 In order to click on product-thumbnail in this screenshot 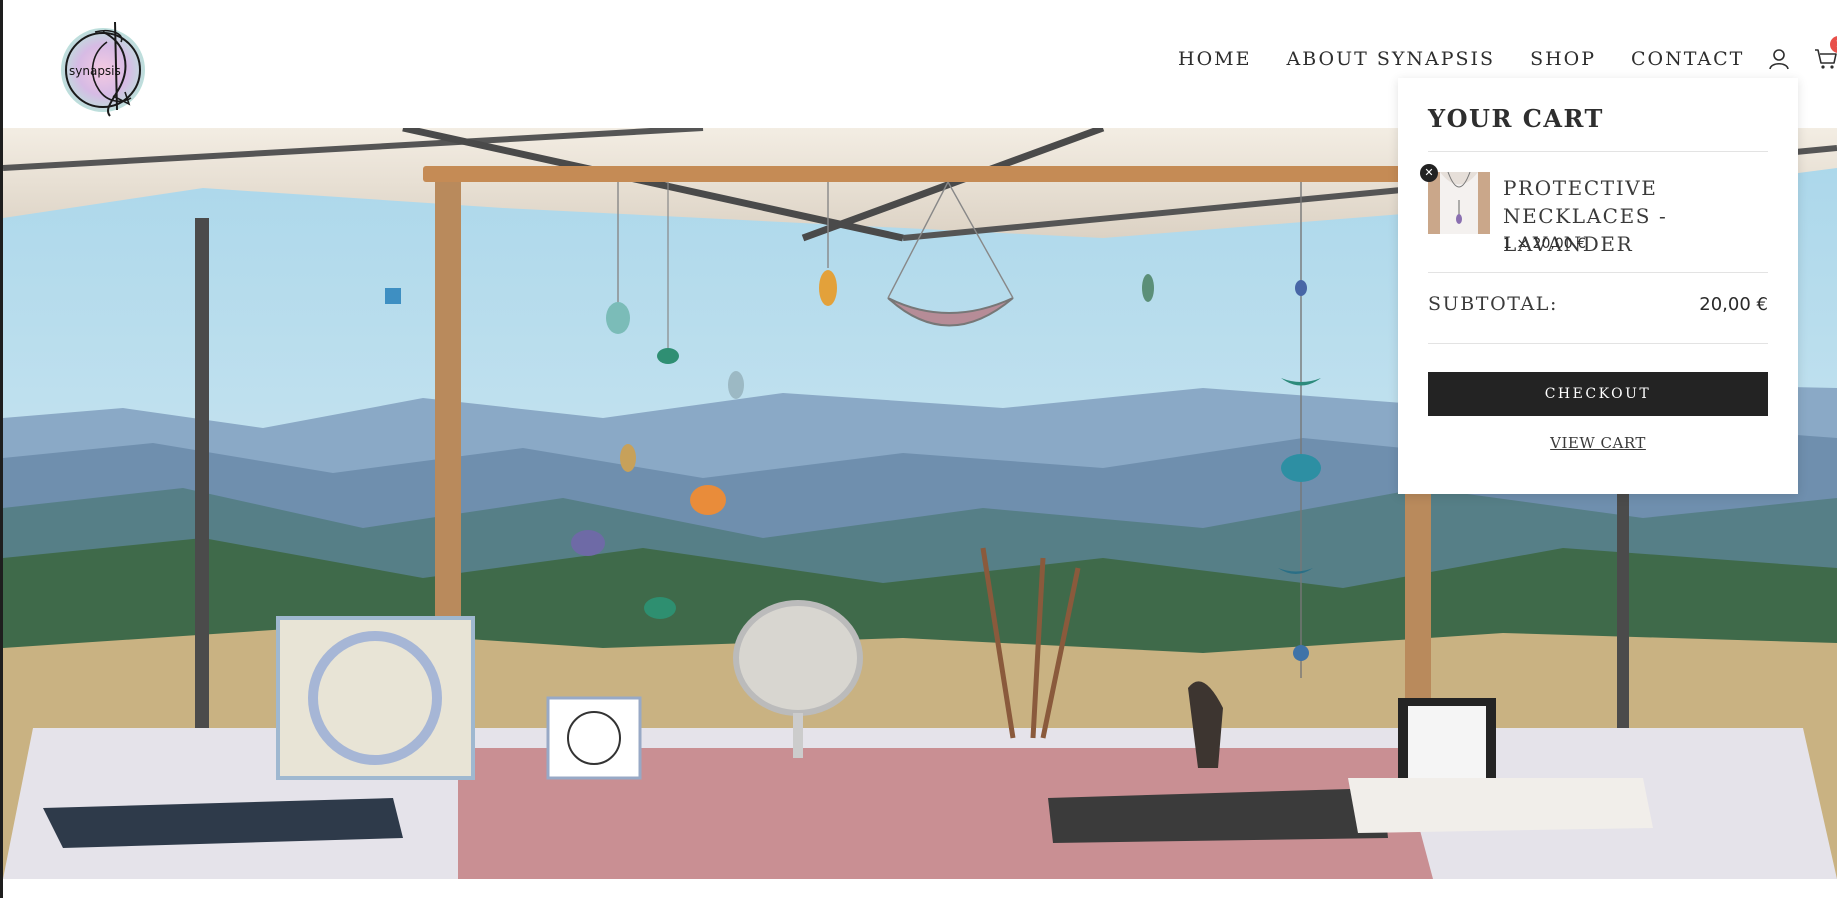, I will do `click(1459, 203)`.